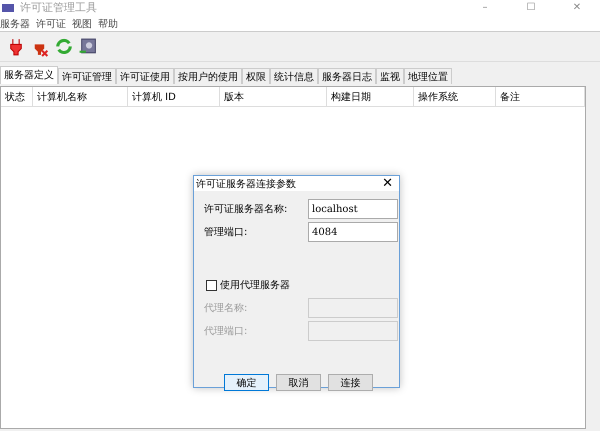  What do you see at coordinates (577, 8) in the screenshot?
I see `window-control: ✕` at bounding box center [577, 8].